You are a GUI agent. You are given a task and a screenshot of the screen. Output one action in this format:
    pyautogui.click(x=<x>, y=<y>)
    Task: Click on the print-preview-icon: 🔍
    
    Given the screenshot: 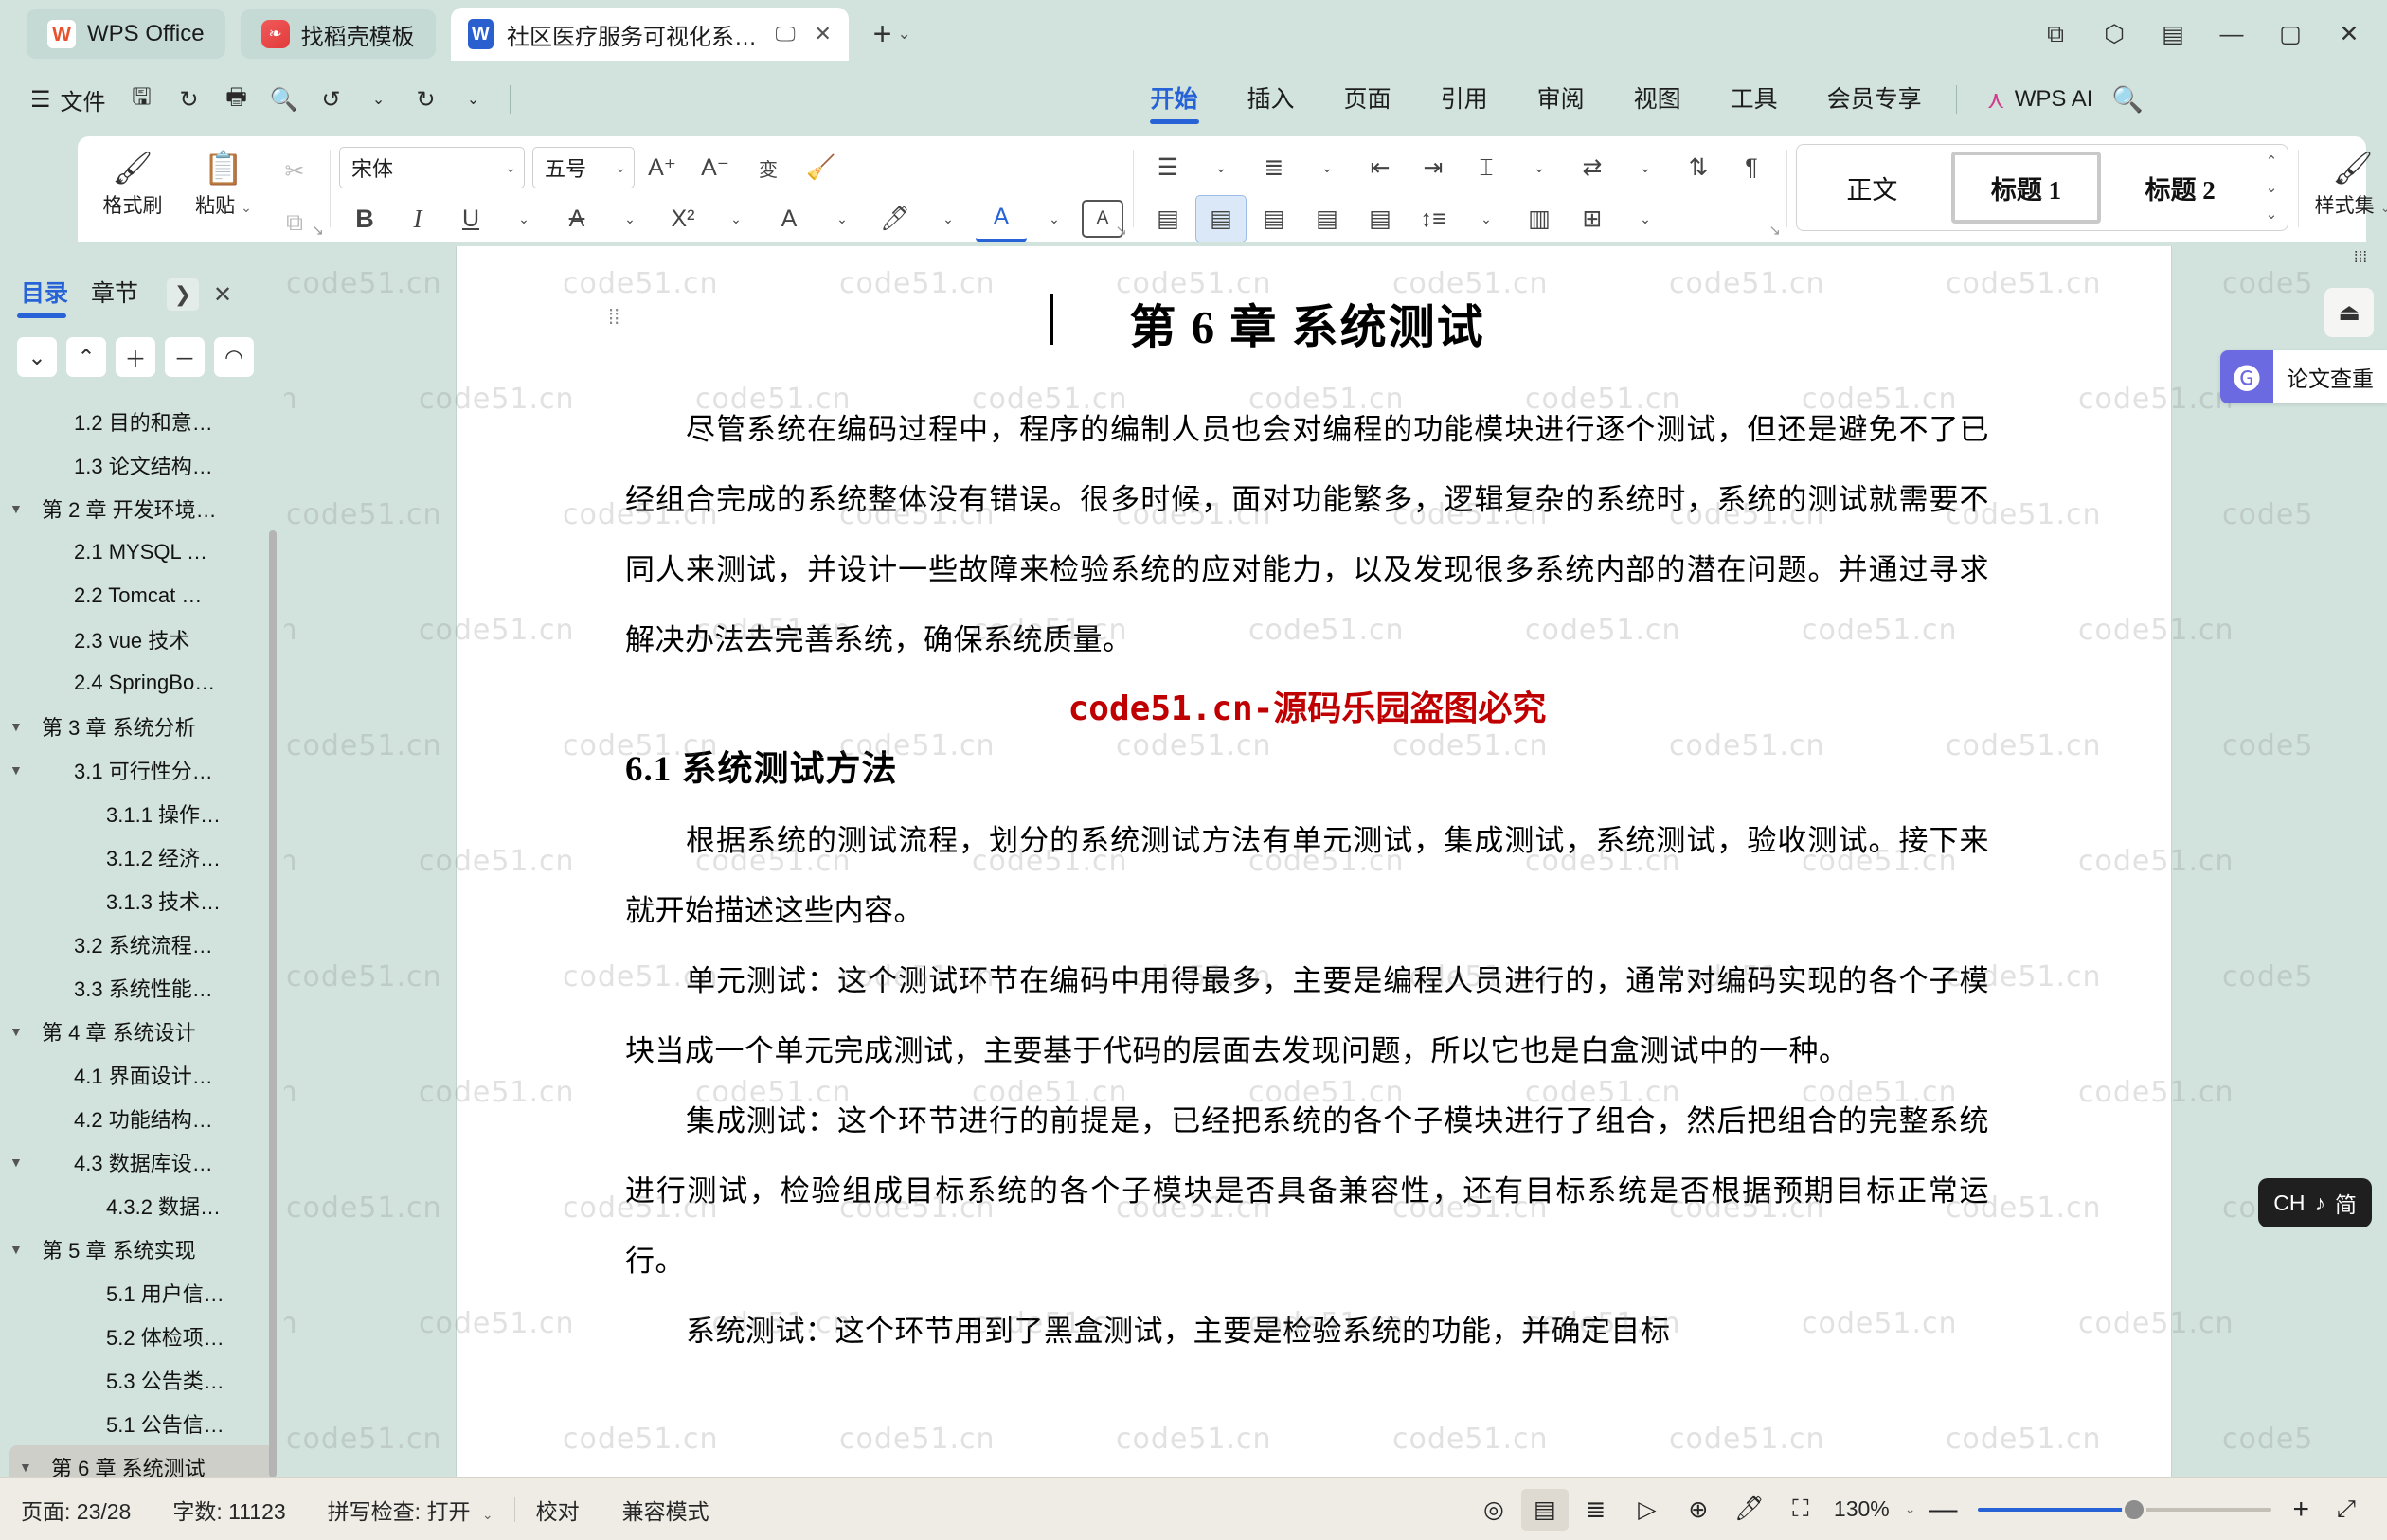 What is the action you would take?
    pyautogui.click(x=284, y=99)
    